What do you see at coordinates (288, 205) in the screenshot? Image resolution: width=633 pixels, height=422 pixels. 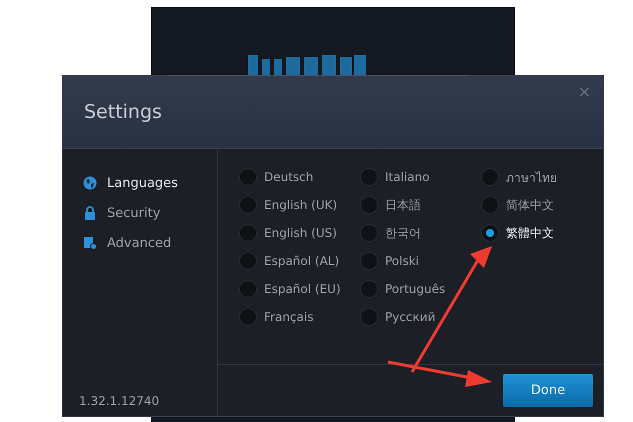 I see `language-option: English (UK)` at bounding box center [288, 205].